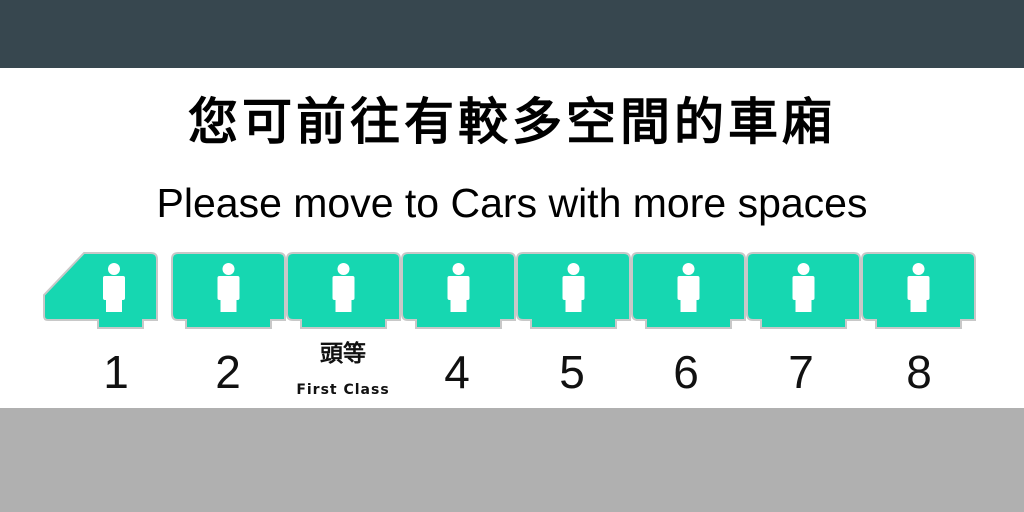 This screenshot has width=1024, height=512. I want to click on first-class-label-chinese: 頭等, so click(343, 354).